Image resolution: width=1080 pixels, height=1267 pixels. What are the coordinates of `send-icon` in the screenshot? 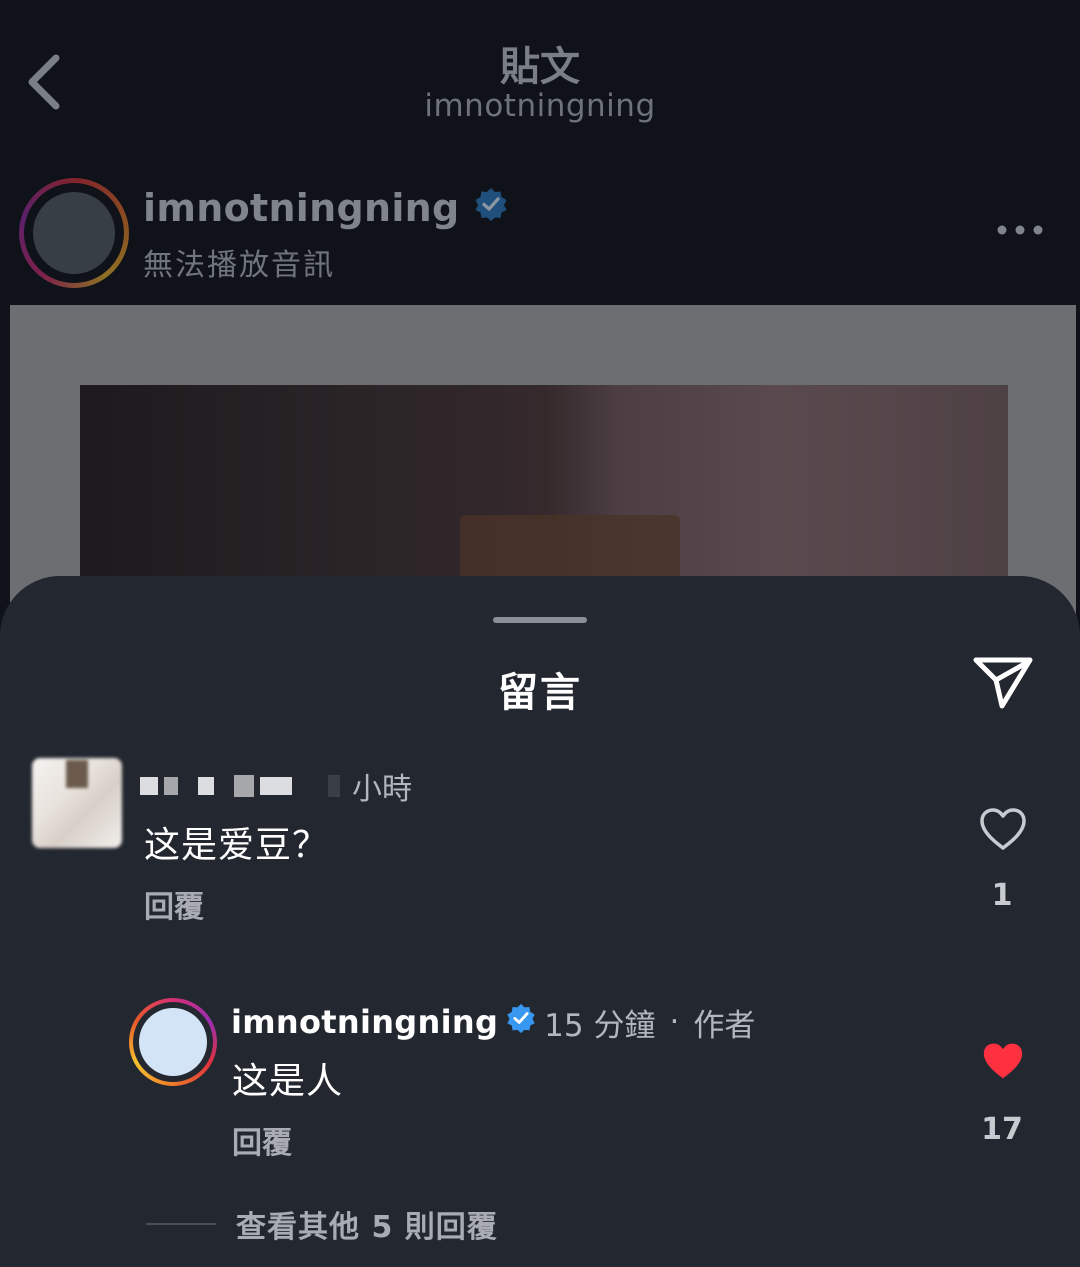 It's located at (1003, 683).